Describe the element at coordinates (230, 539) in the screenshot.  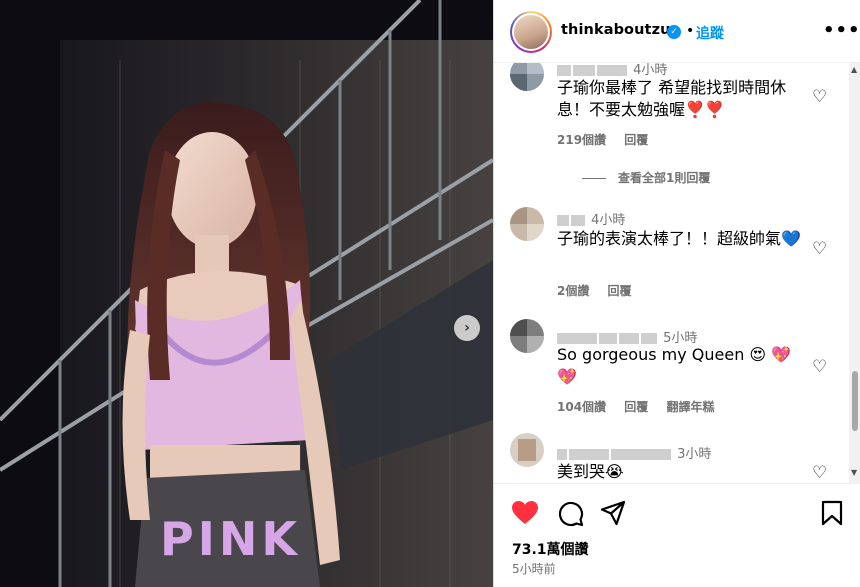
I see `svg-text: PINK` at that location.